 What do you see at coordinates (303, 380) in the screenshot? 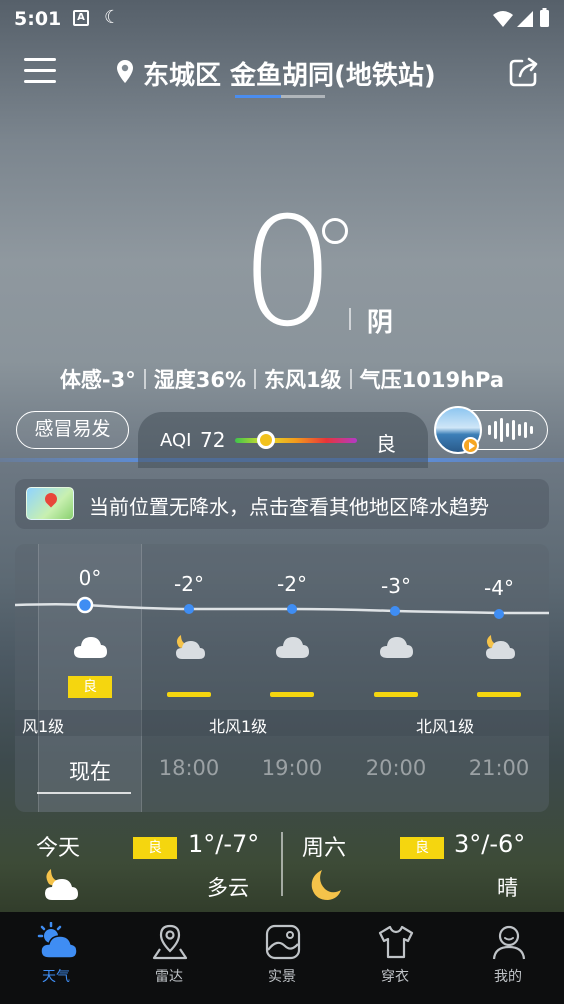
I see `wind: 东风1级` at bounding box center [303, 380].